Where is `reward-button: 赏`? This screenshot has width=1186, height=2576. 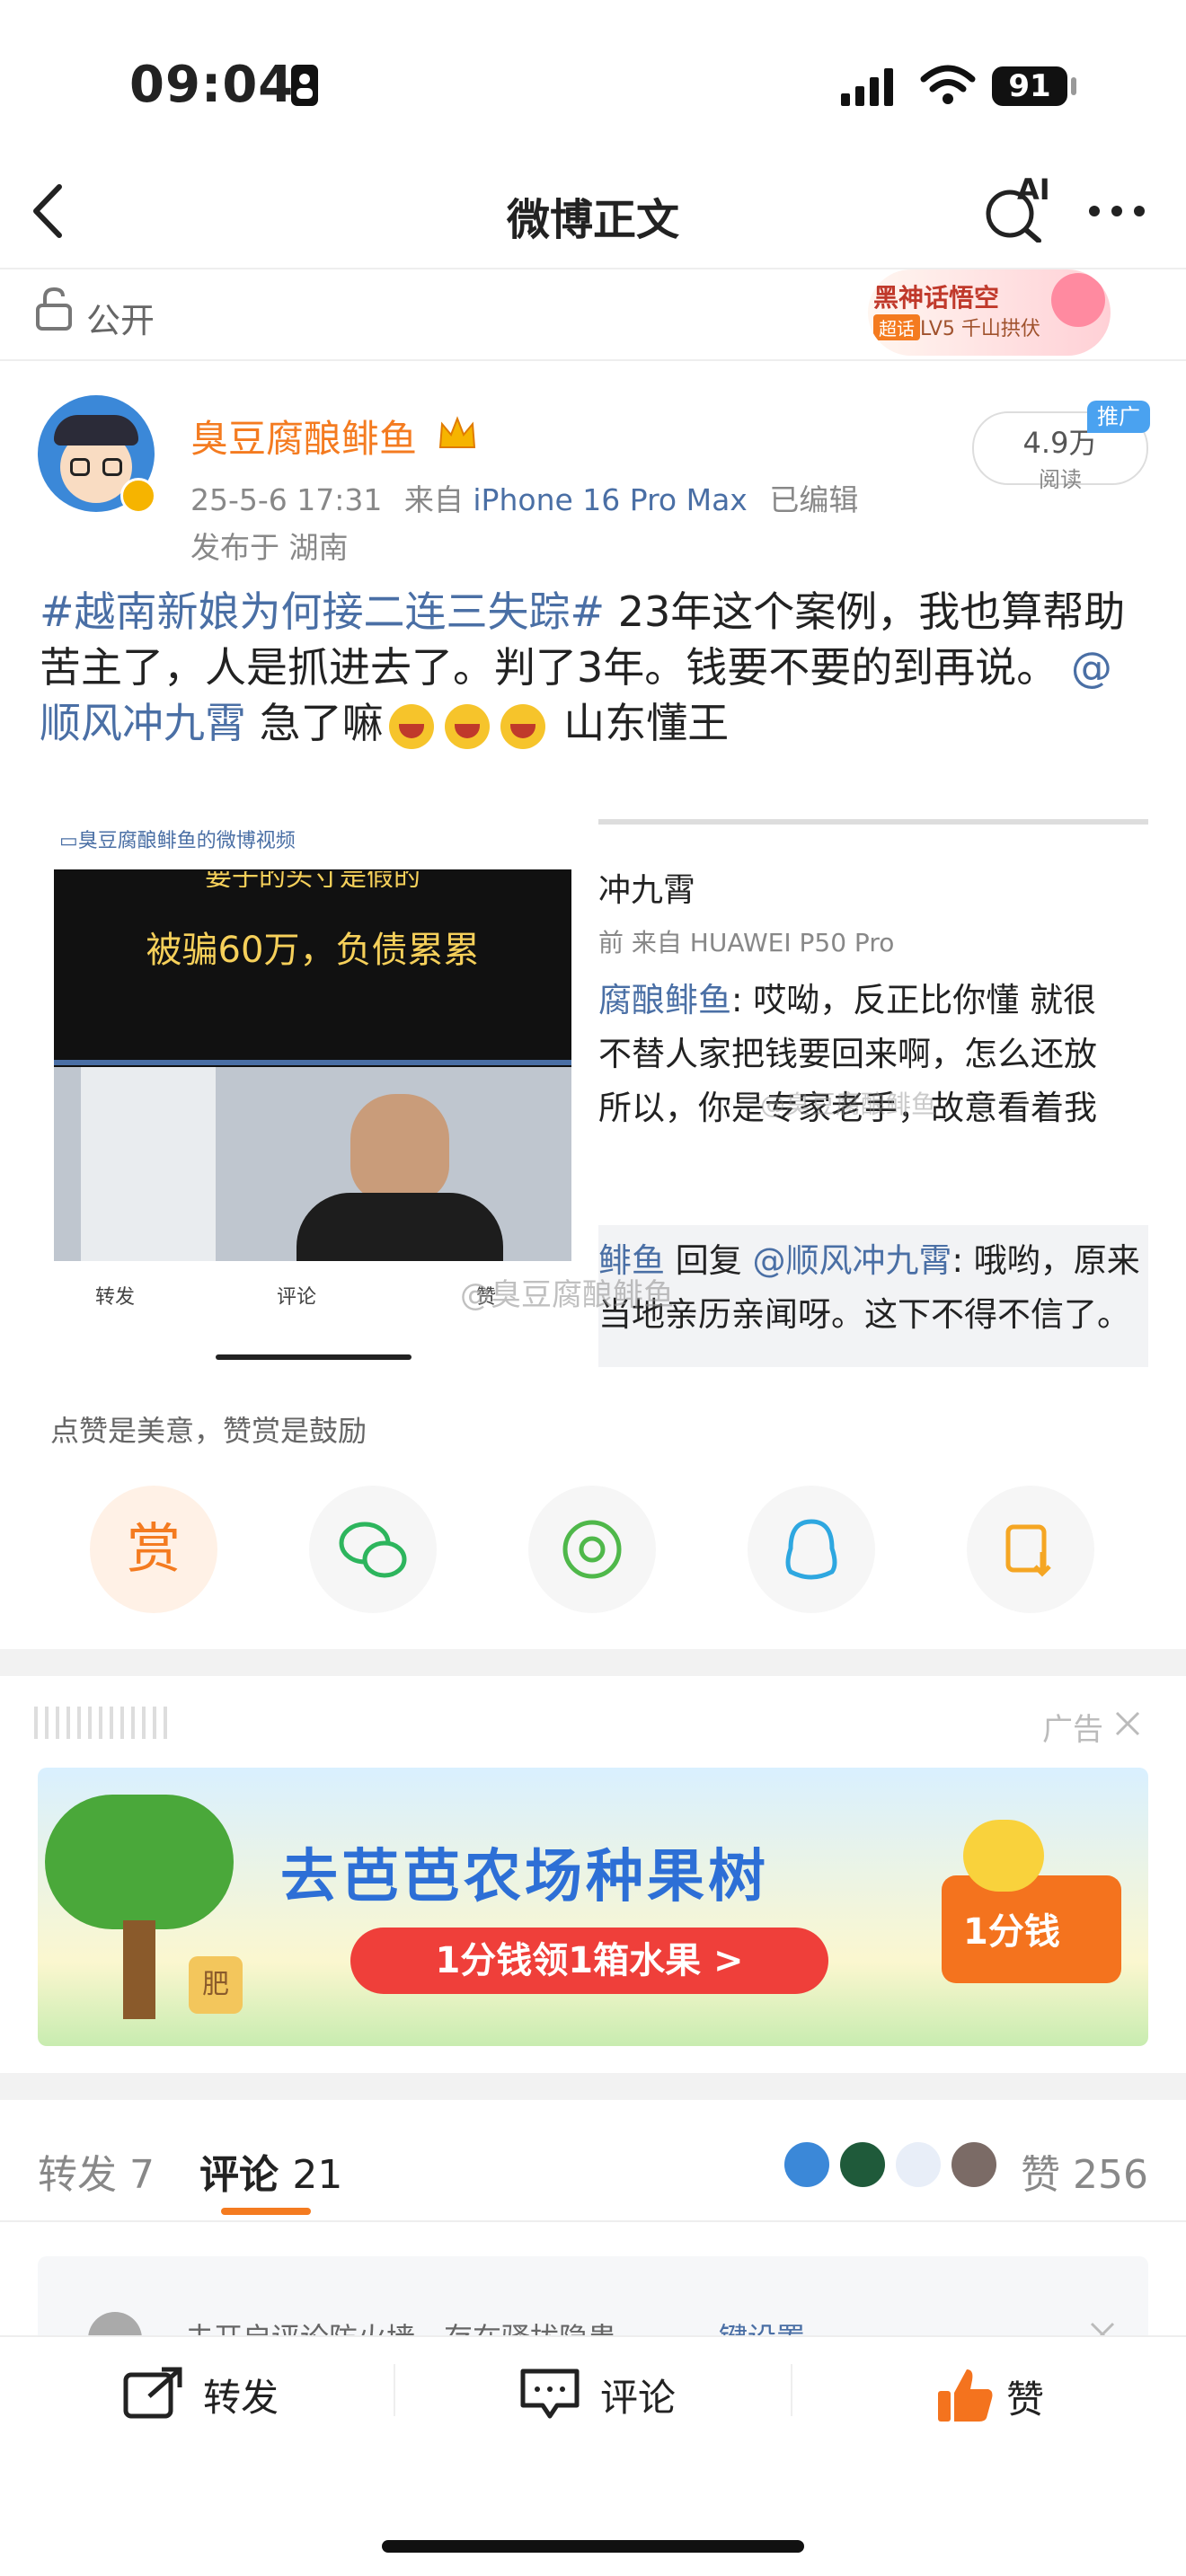
reward-button: 赏 is located at coordinates (153, 1549).